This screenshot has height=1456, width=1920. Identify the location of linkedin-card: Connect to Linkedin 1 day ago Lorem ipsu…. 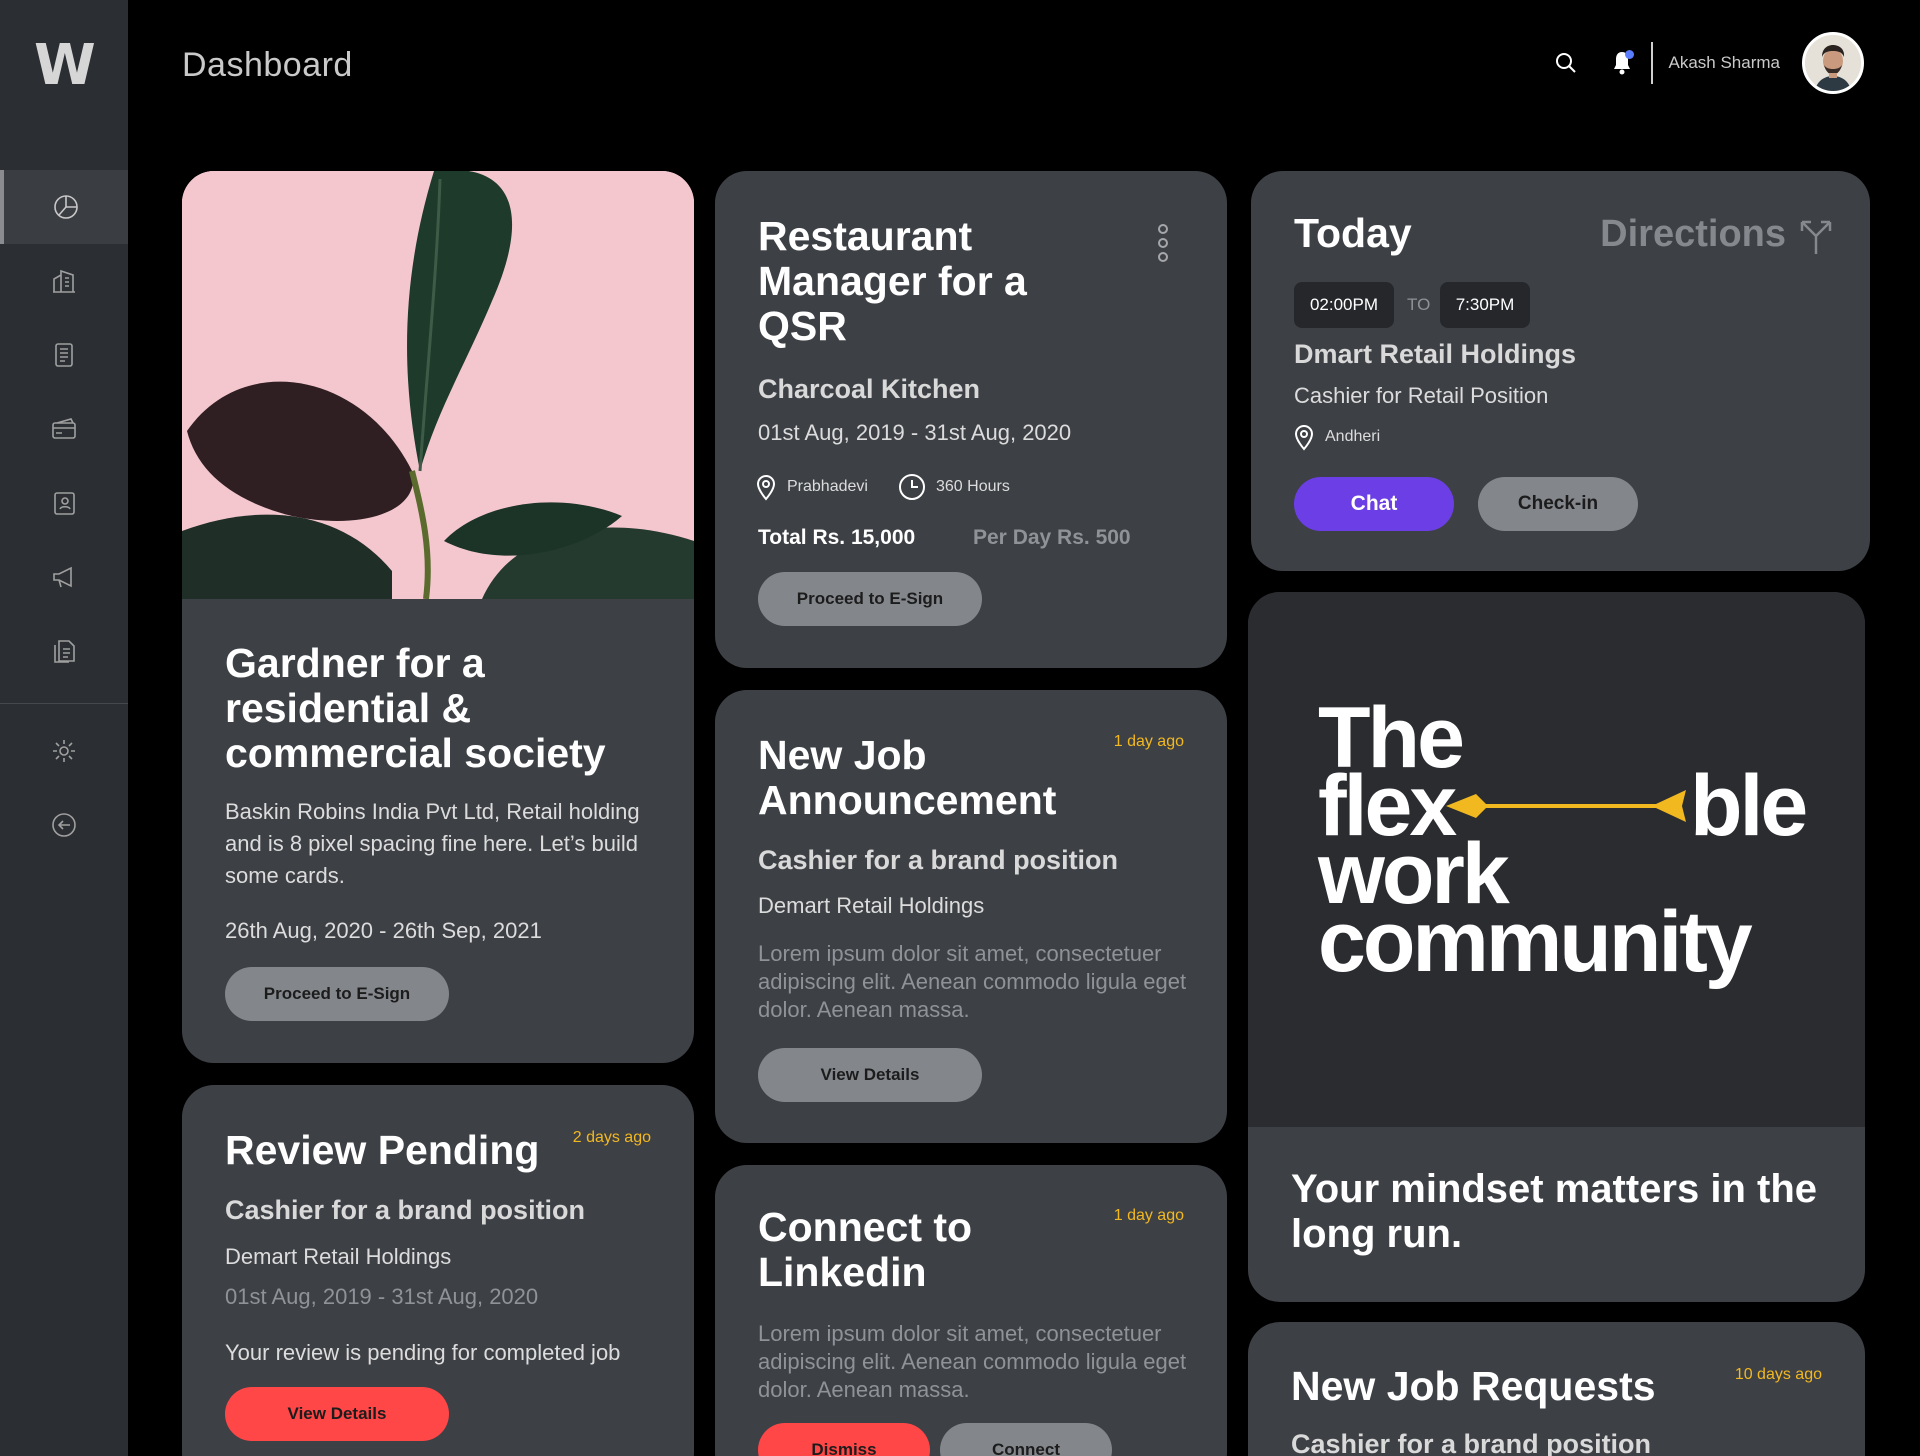
(971, 1310).